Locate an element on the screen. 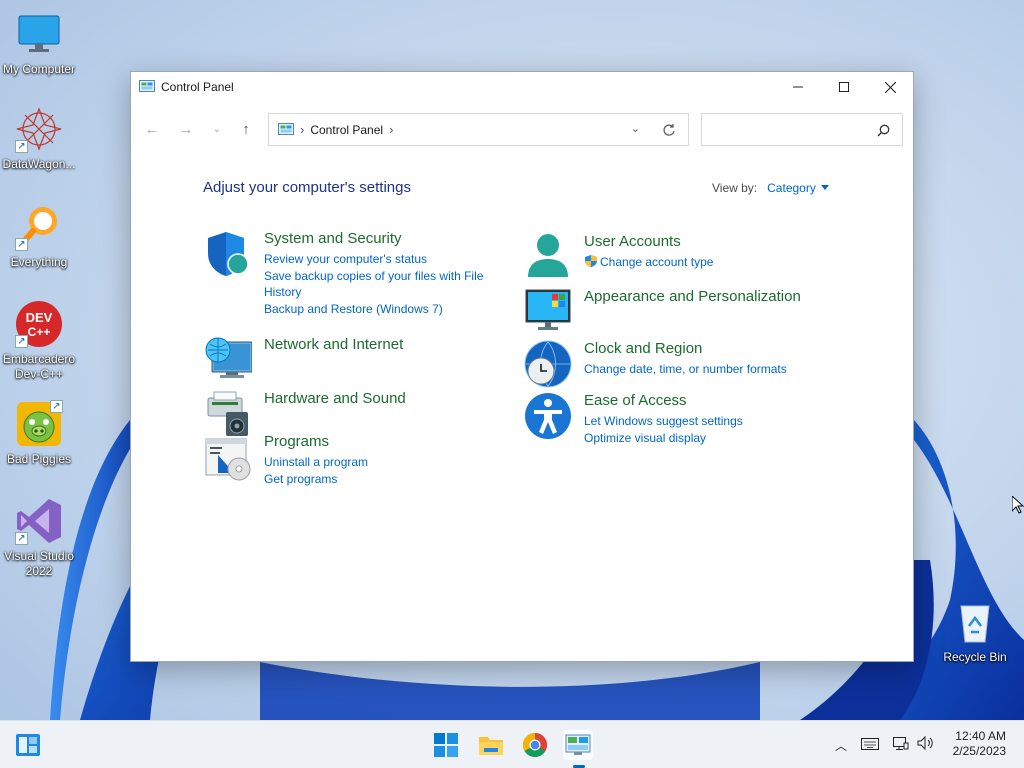  up-button: ↑ is located at coordinates (246, 129).